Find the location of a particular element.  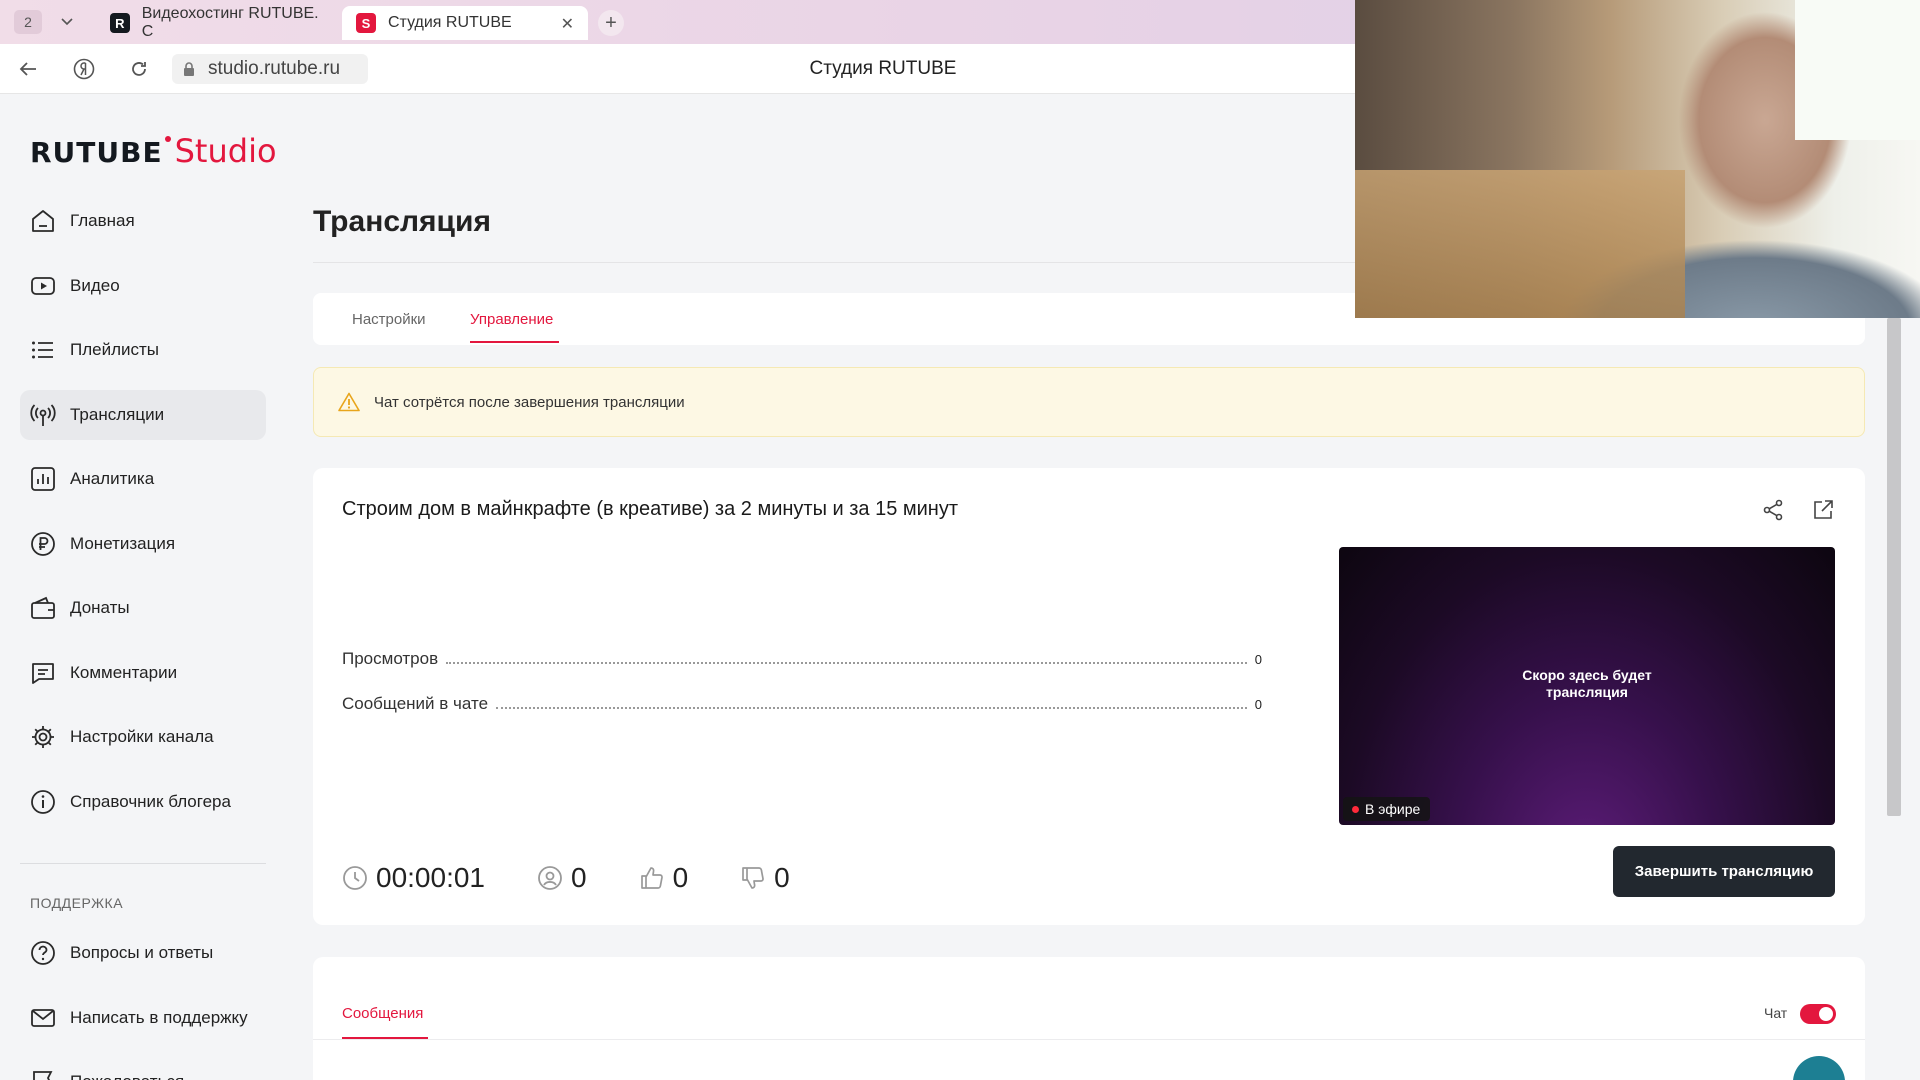

question-icon is located at coordinates (43, 953).